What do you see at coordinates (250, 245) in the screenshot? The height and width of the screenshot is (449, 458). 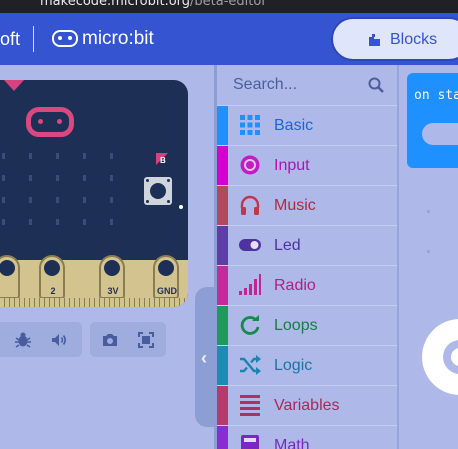 I see `toggle-icon` at bounding box center [250, 245].